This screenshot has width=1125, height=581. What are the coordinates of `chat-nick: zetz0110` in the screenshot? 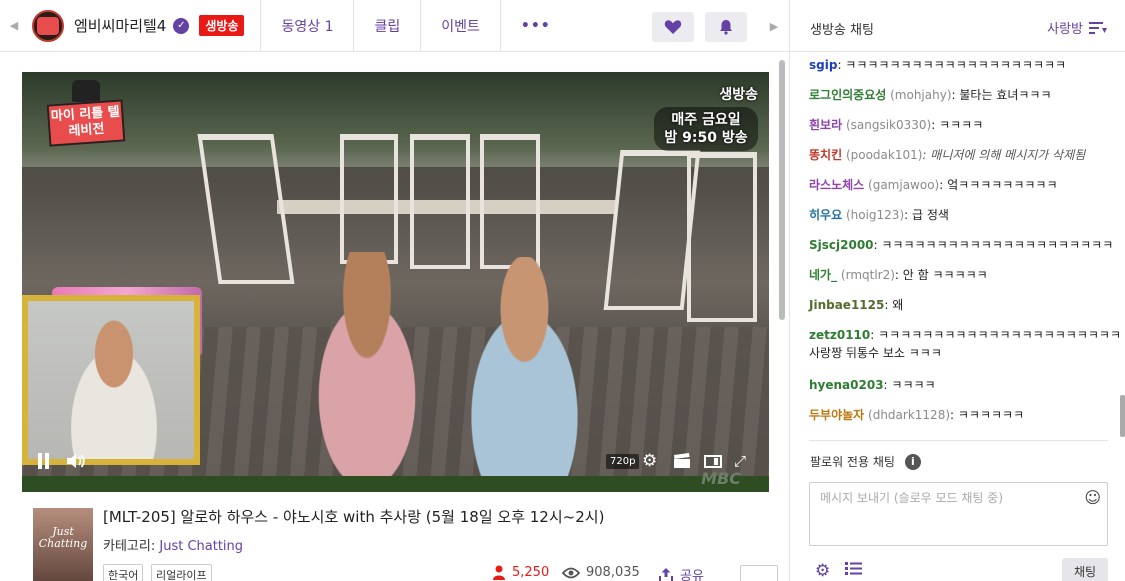 It's located at (839, 335).